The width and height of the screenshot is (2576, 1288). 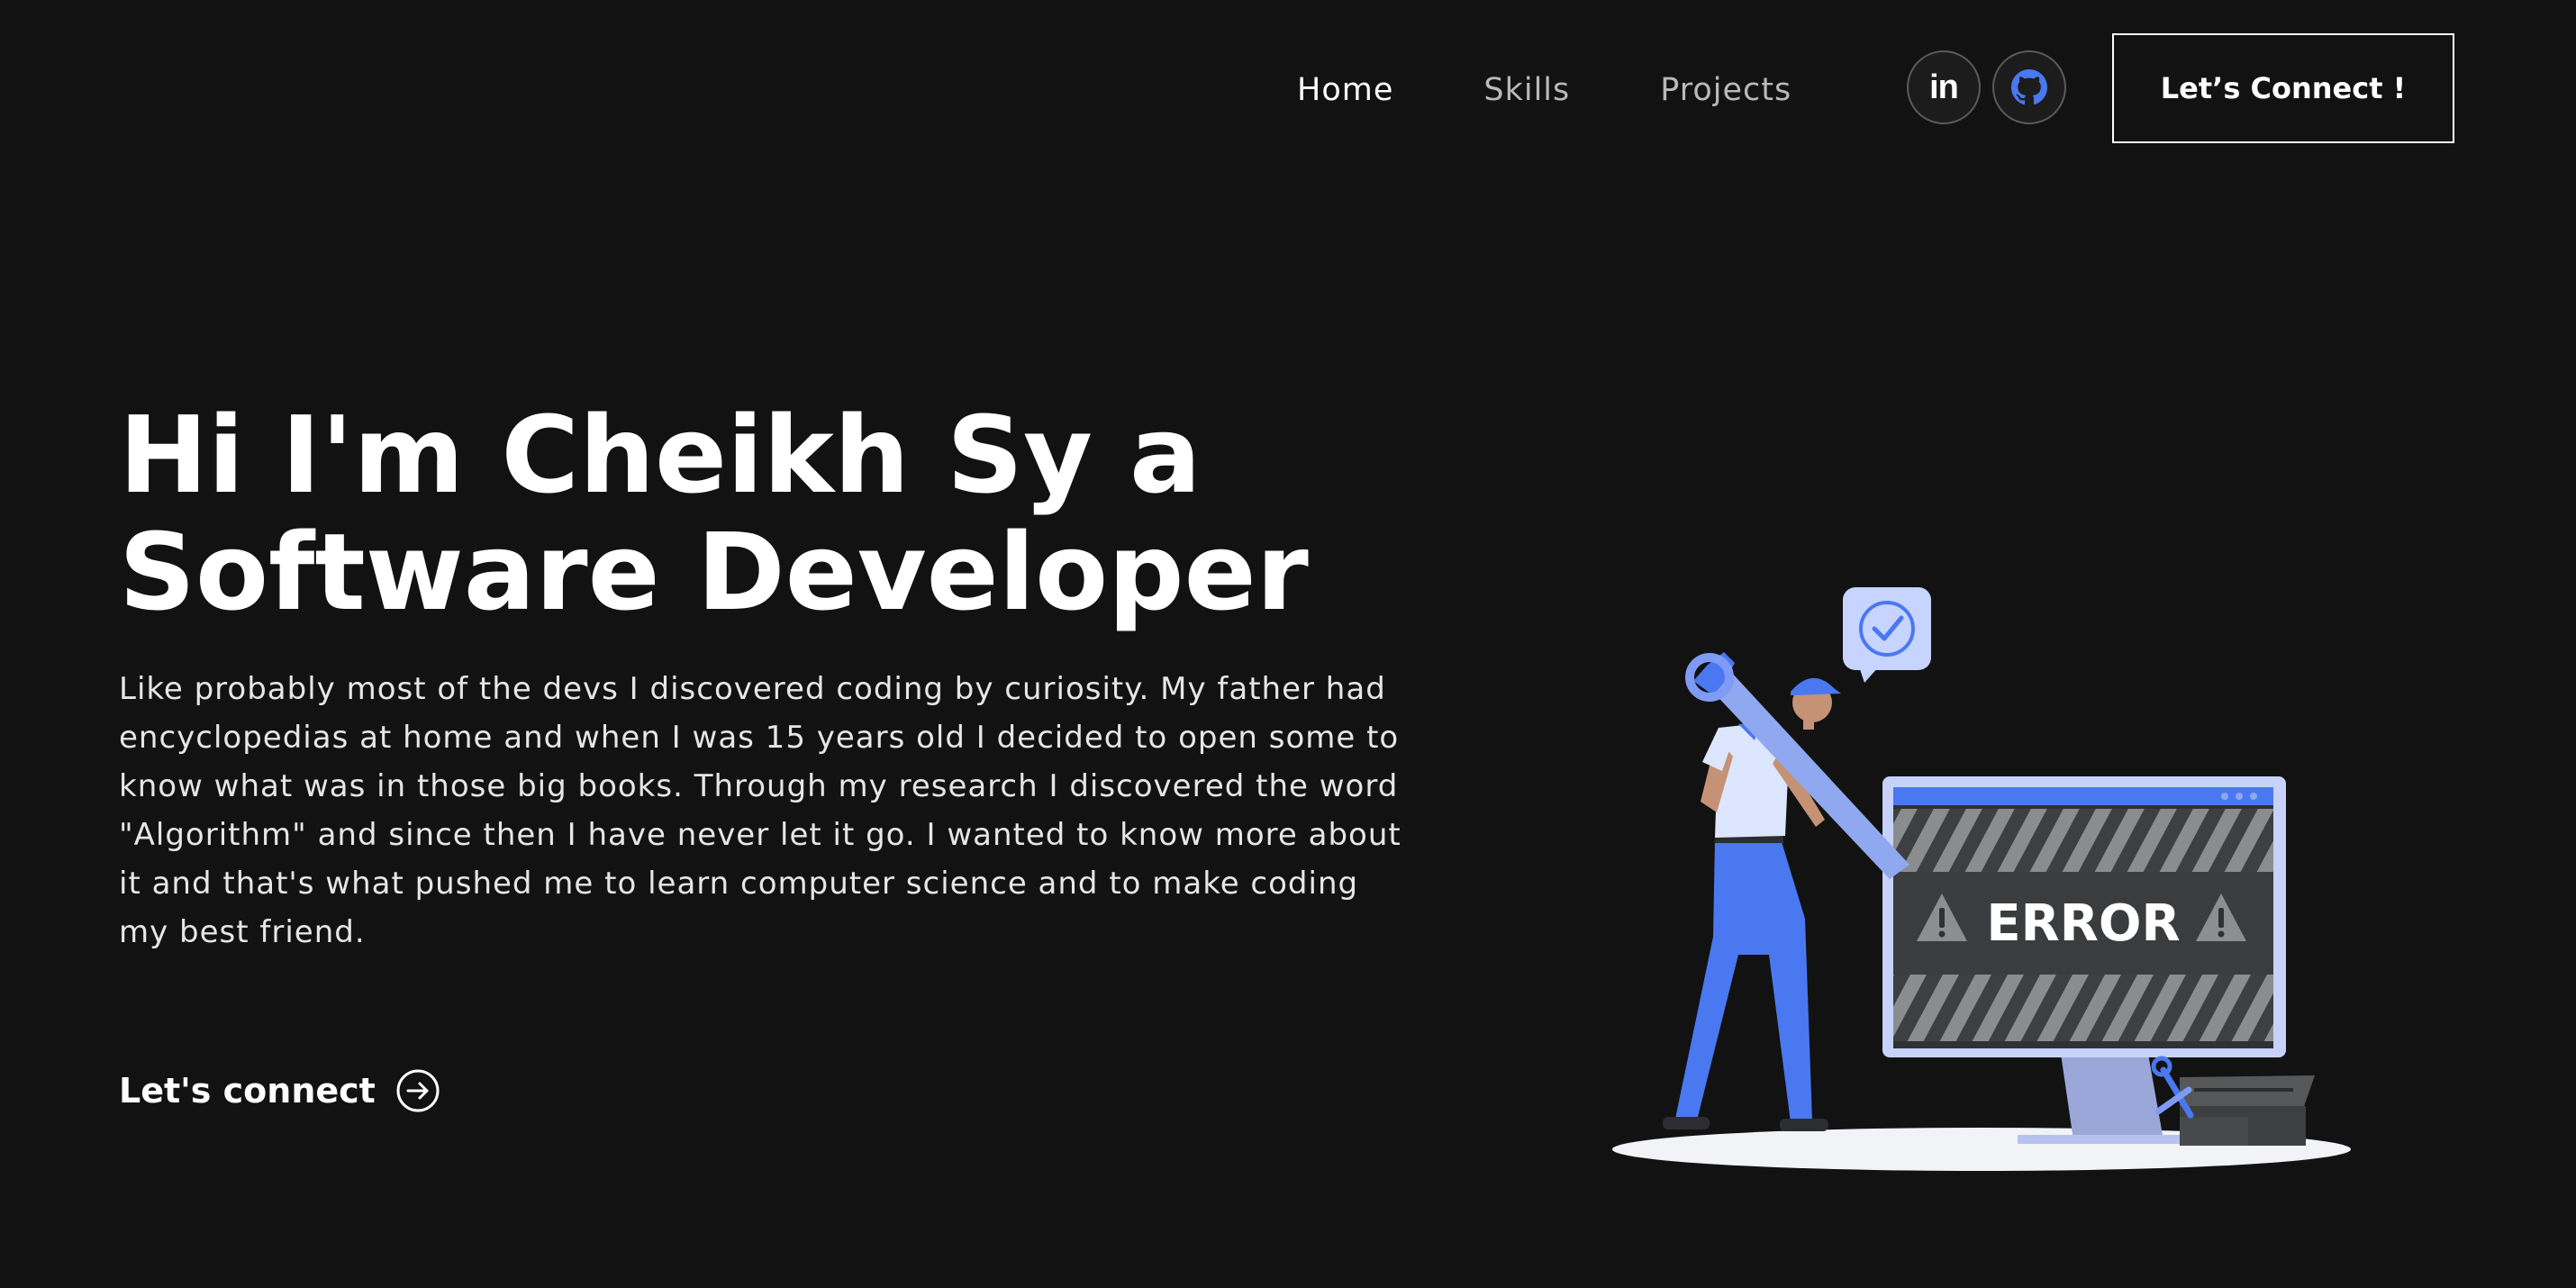 I want to click on error-illustration: ERROR, so click(x=1981, y=879).